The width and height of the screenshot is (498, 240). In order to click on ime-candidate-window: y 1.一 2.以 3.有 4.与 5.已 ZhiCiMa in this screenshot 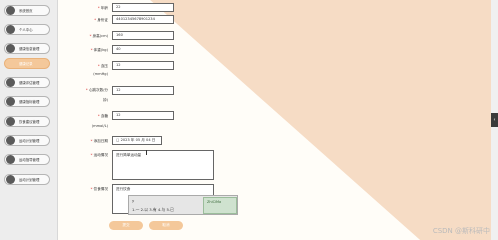, I will do `click(183, 205)`.